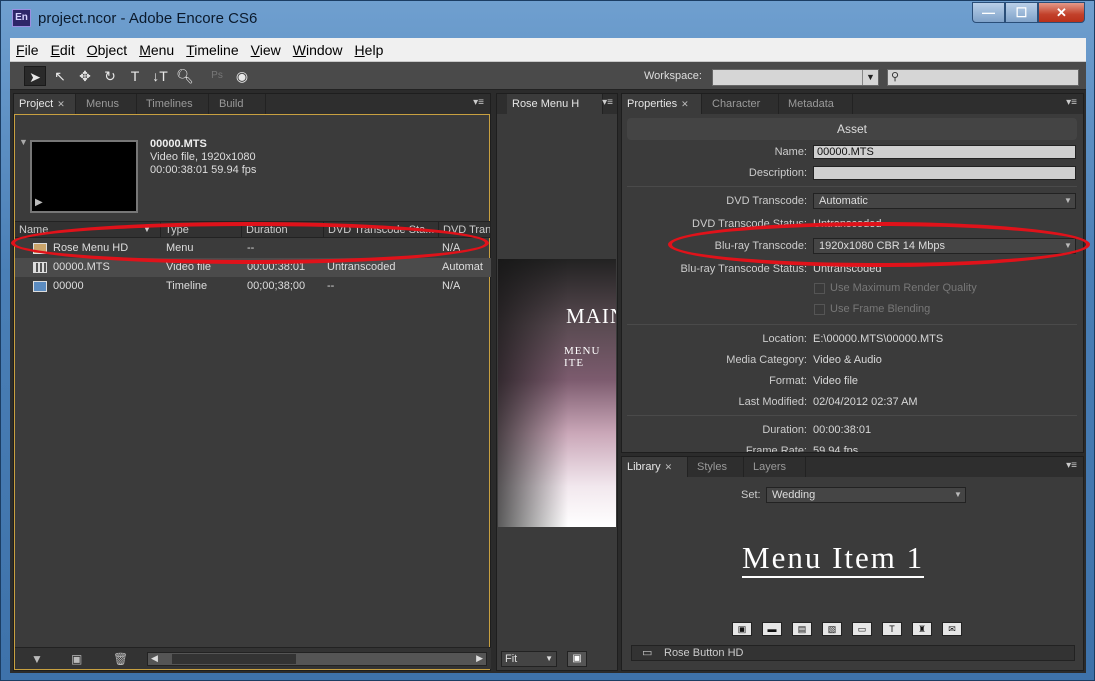  What do you see at coordinates (1061, 12) in the screenshot?
I see `close-button: ✕` at bounding box center [1061, 12].